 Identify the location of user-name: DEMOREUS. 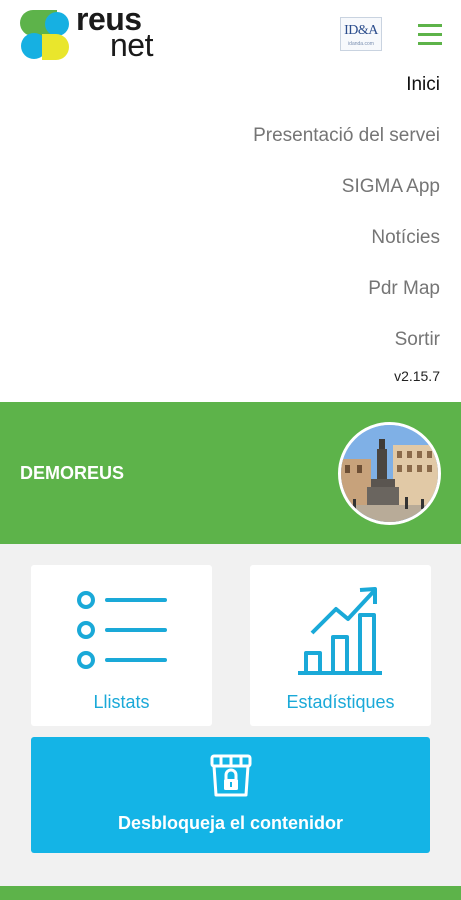
(72, 473).